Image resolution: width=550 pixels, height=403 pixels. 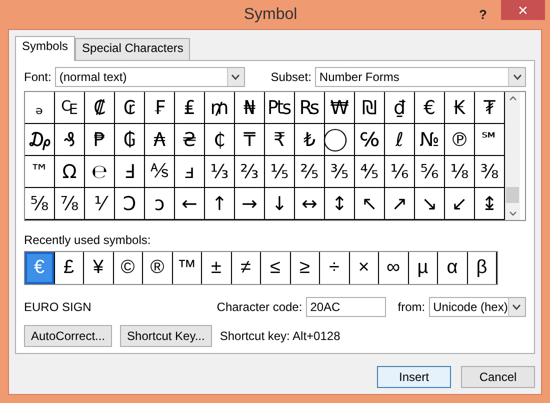 What do you see at coordinates (346, 307) in the screenshot?
I see `character-code-field: 20AC` at bounding box center [346, 307].